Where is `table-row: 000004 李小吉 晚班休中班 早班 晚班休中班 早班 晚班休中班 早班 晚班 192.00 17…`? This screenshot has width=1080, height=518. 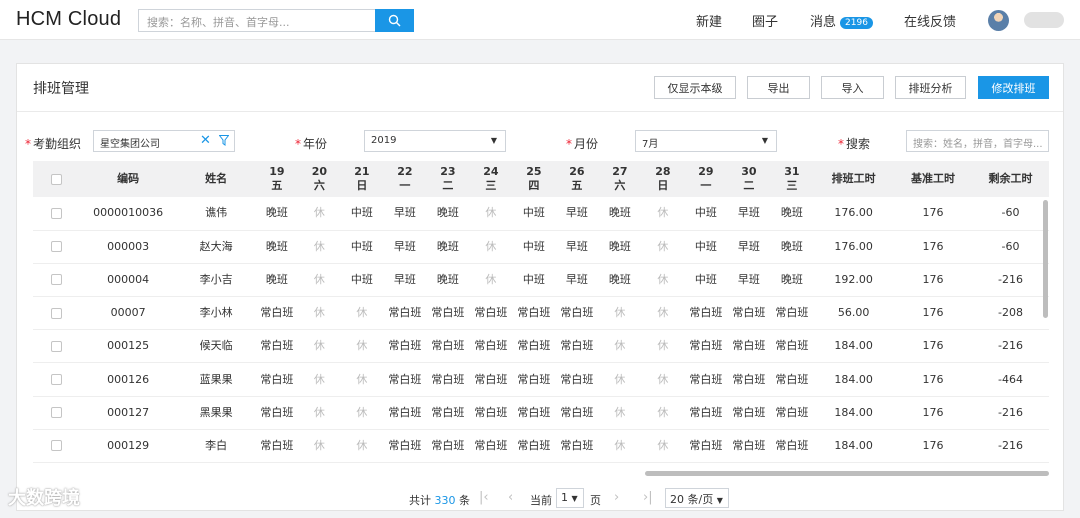 table-row: 000004 李小吉 晚班休中班 早班 晚班休中班 早班 晚班休中班 早班 晚班 192.00 17… is located at coordinates (541, 280).